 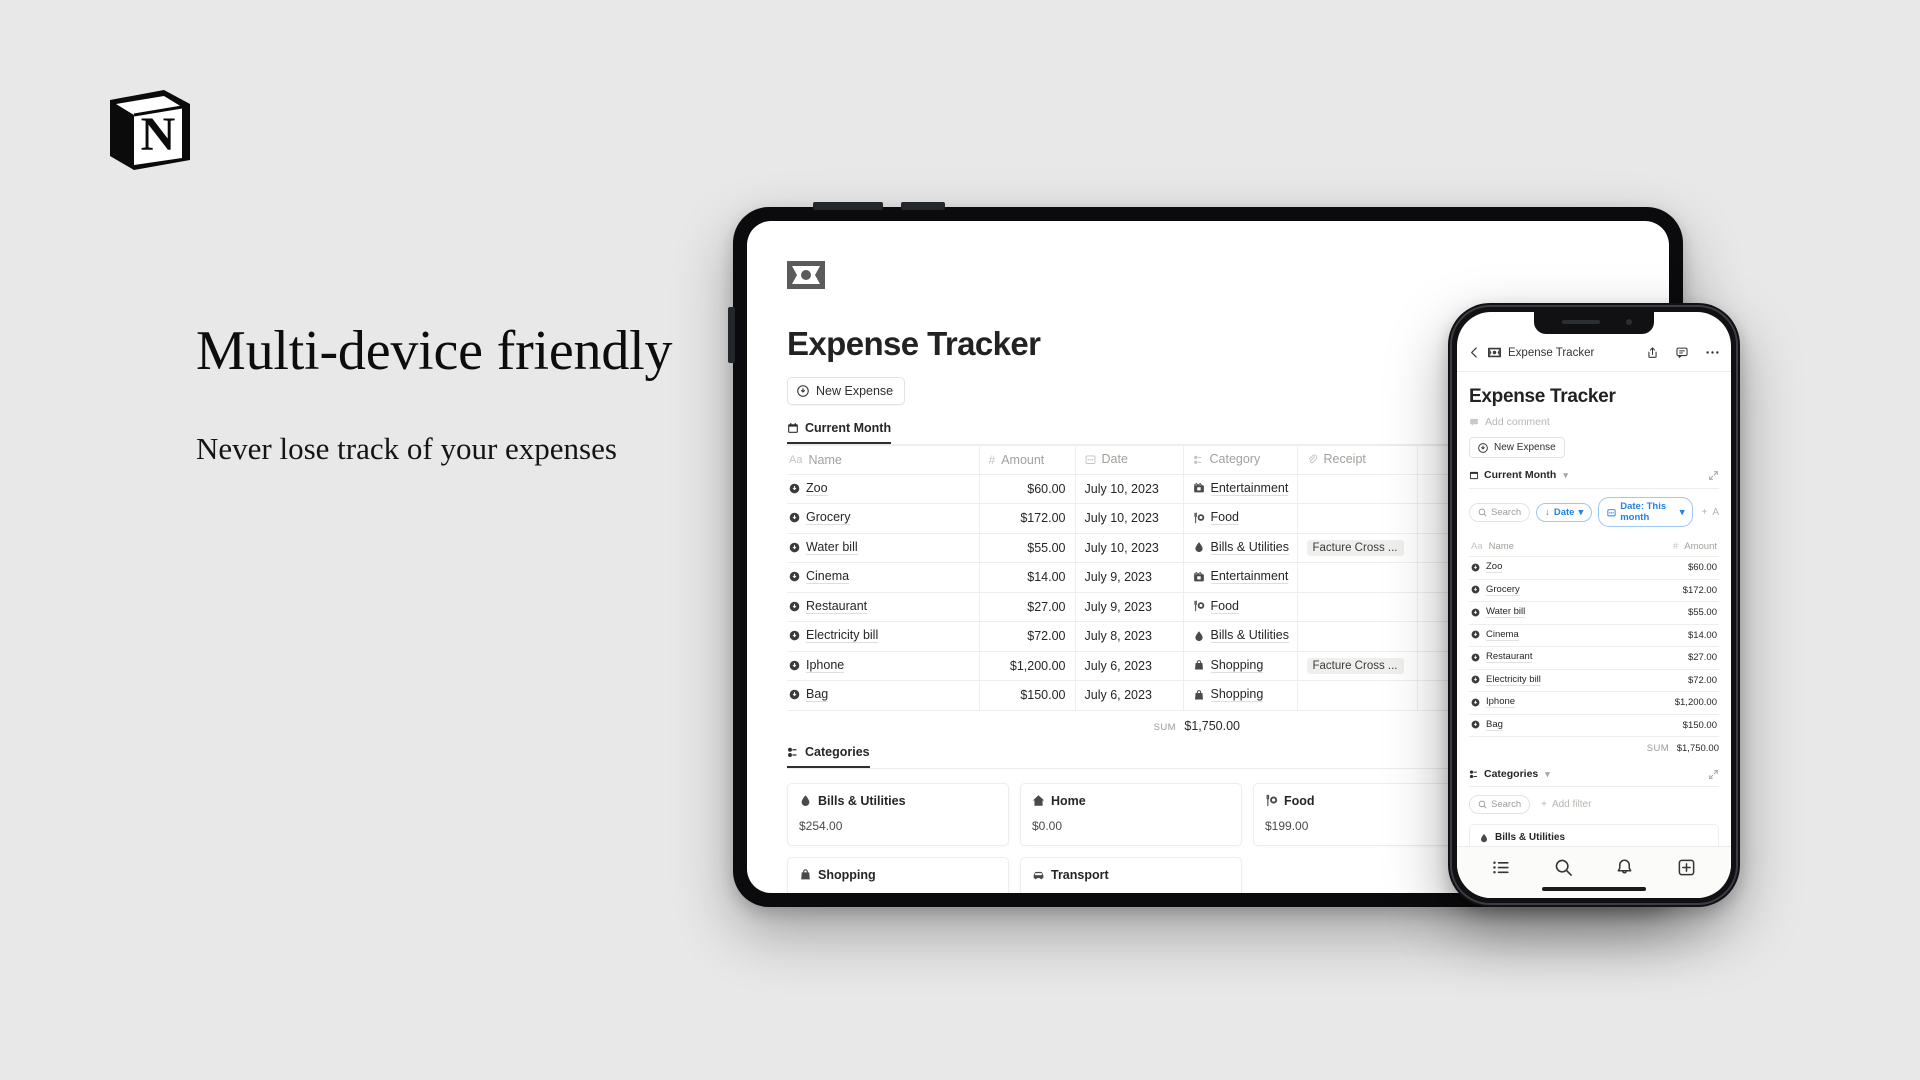 I want to click on search-input: Search, so click(x=1500, y=512).